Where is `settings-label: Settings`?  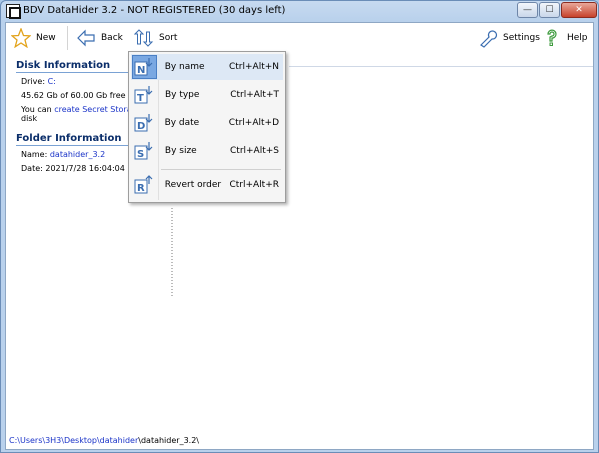 settings-label: Settings is located at coordinates (521, 38).